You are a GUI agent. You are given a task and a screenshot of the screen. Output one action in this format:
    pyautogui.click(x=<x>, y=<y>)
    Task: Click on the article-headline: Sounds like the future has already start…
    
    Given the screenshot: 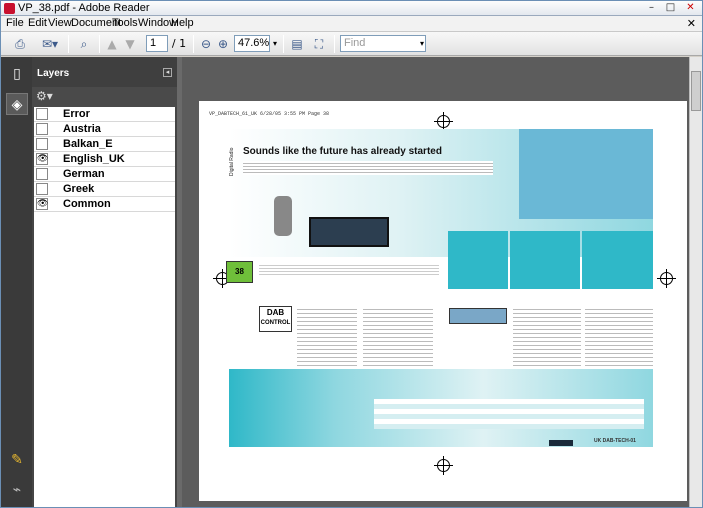 What is the action you would take?
    pyautogui.click(x=342, y=151)
    